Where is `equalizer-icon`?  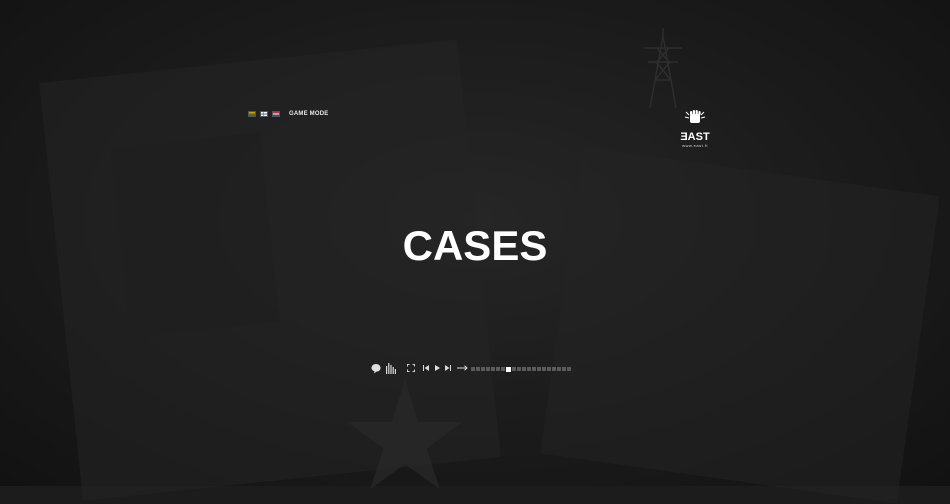 equalizer-icon is located at coordinates (391, 368).